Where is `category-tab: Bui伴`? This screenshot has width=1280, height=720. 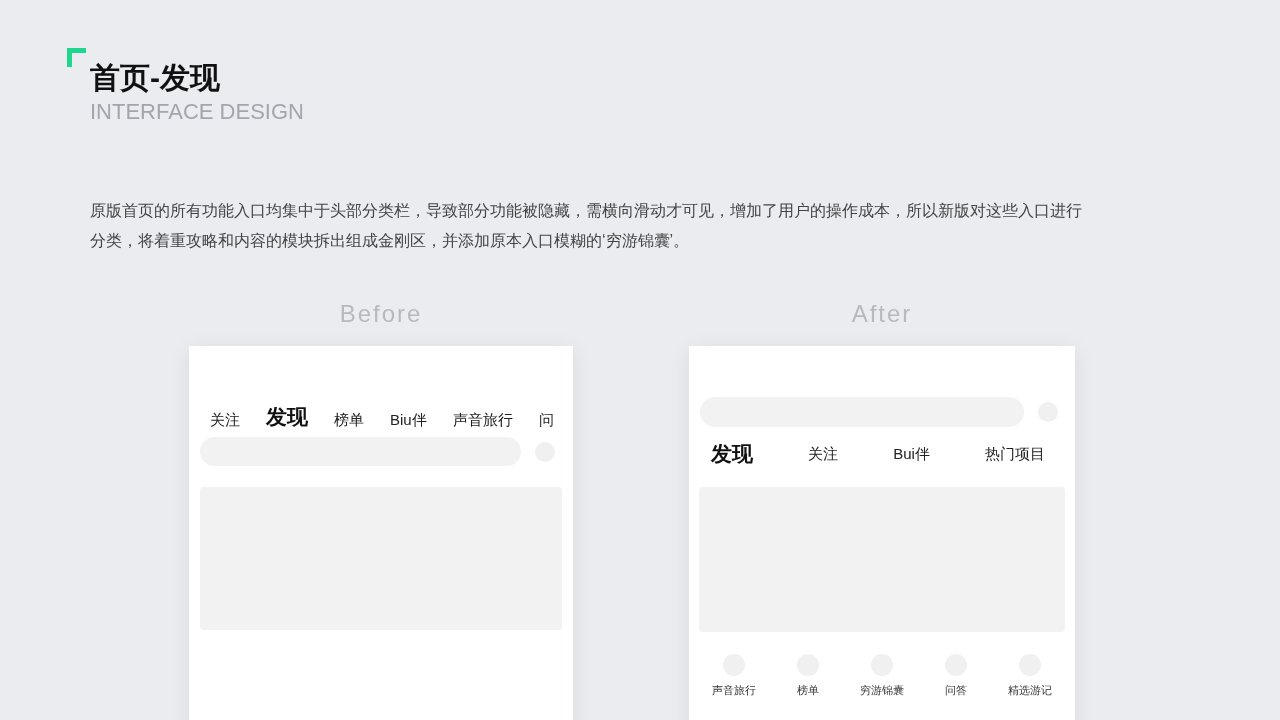 category-tab: Bui伴 is located at coordinates (911, 453).